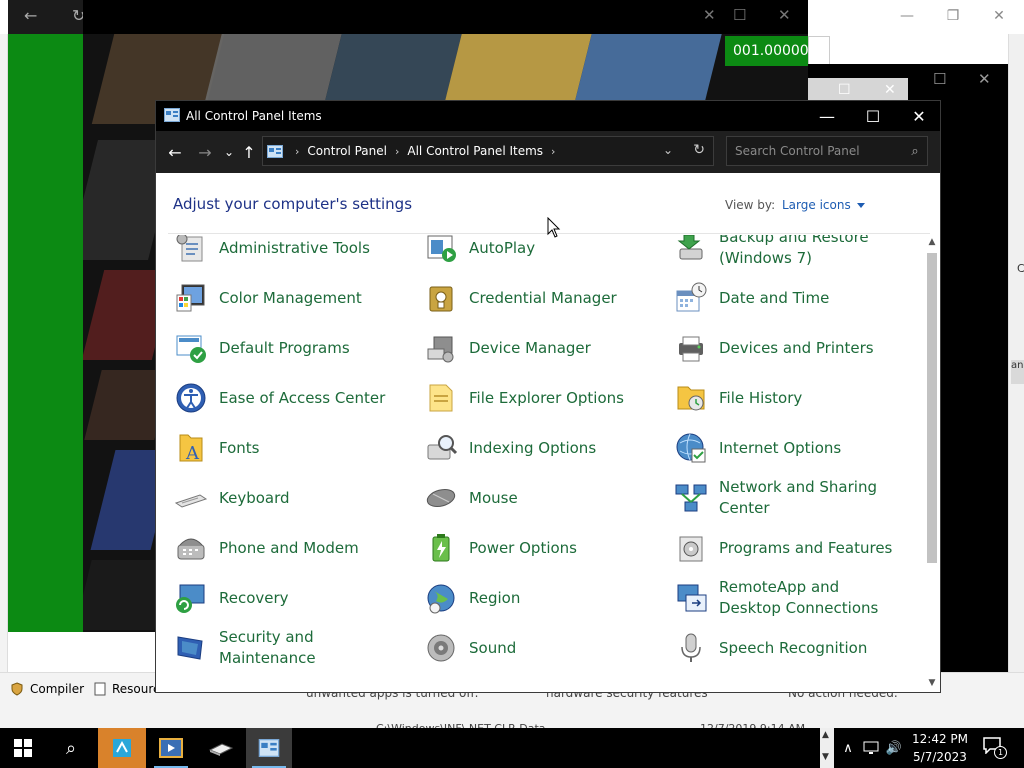  Describe the element at coordinates (533, 447) in the screenshot. I see `control-panel-item-label: Indexing Options` at that location.